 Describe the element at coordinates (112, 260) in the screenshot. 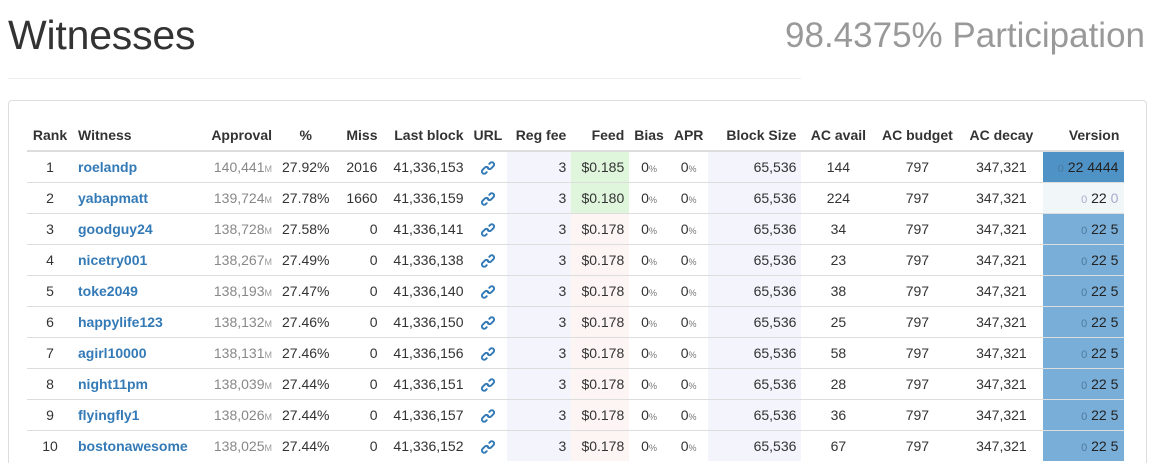

I see `witness-link: nicetry001` at that location.